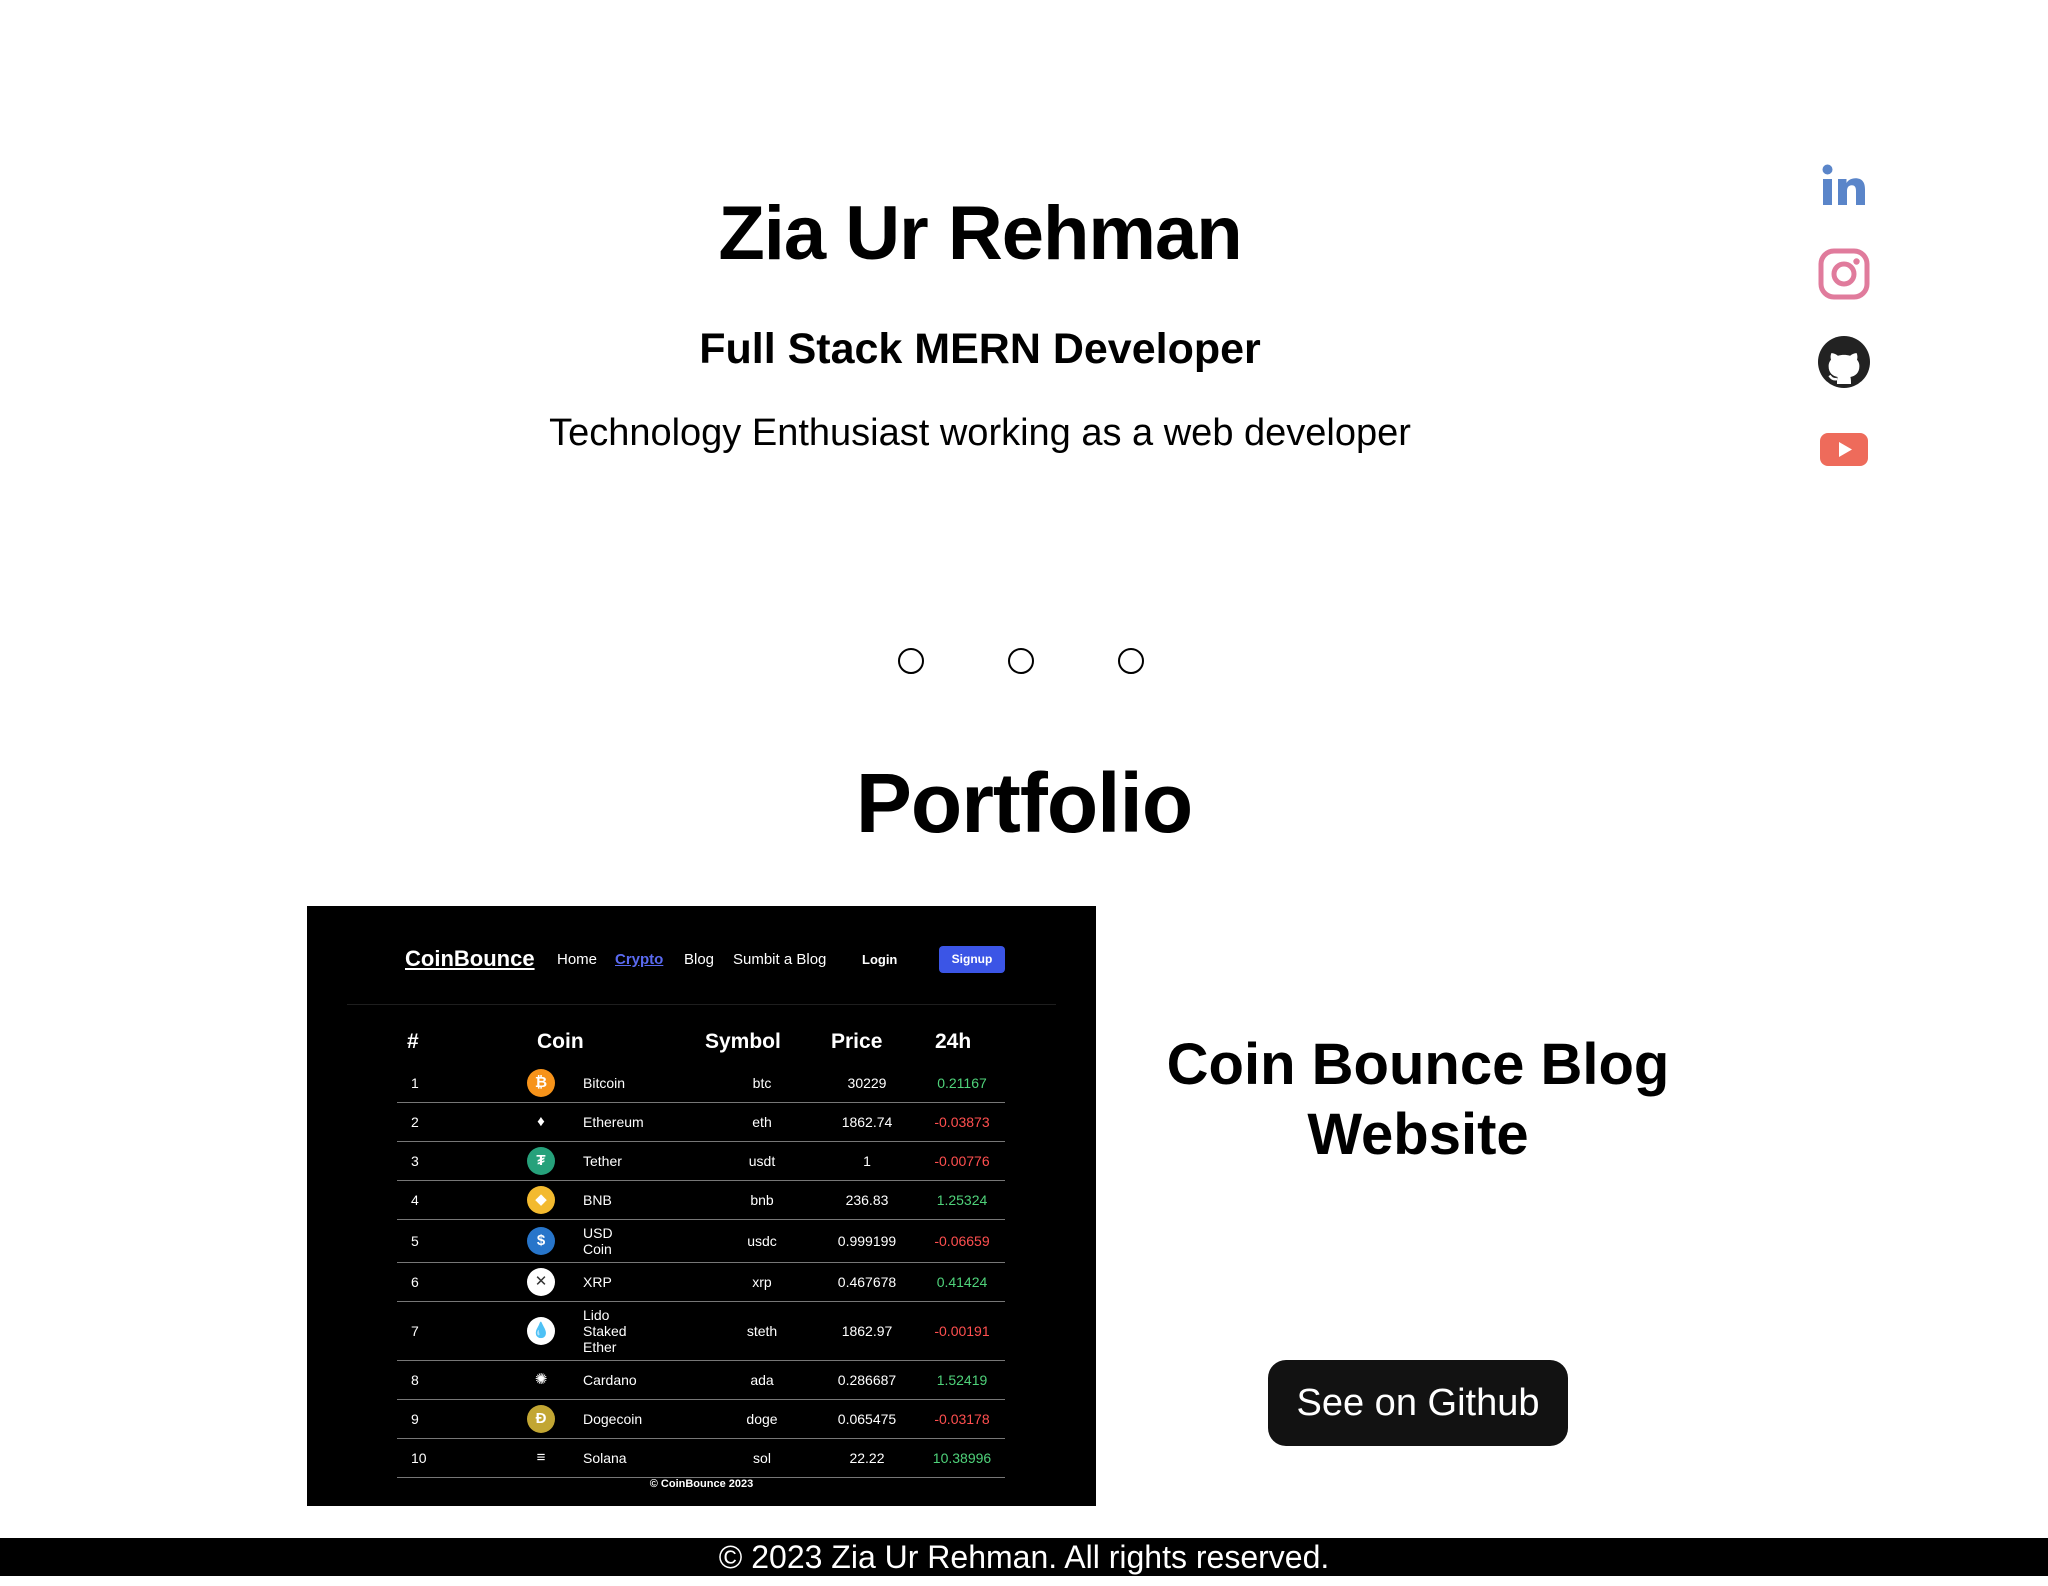 This screenshot has width=2048, height=1586. Describe the element at coordinates (415, 1161) in the screenshot. I see `rank-cell: 3` at that location.